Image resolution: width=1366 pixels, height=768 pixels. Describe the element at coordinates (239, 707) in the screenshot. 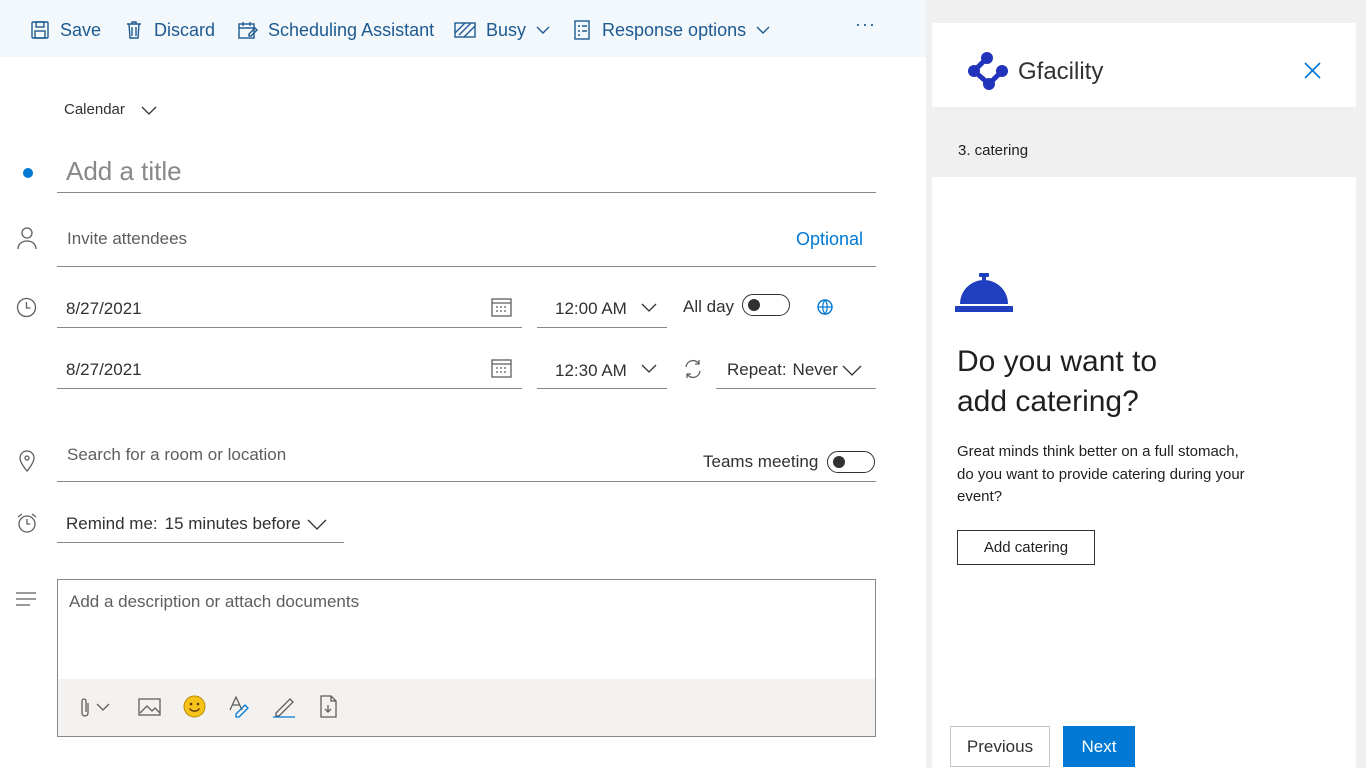

I see `format-text-icon` at that location.